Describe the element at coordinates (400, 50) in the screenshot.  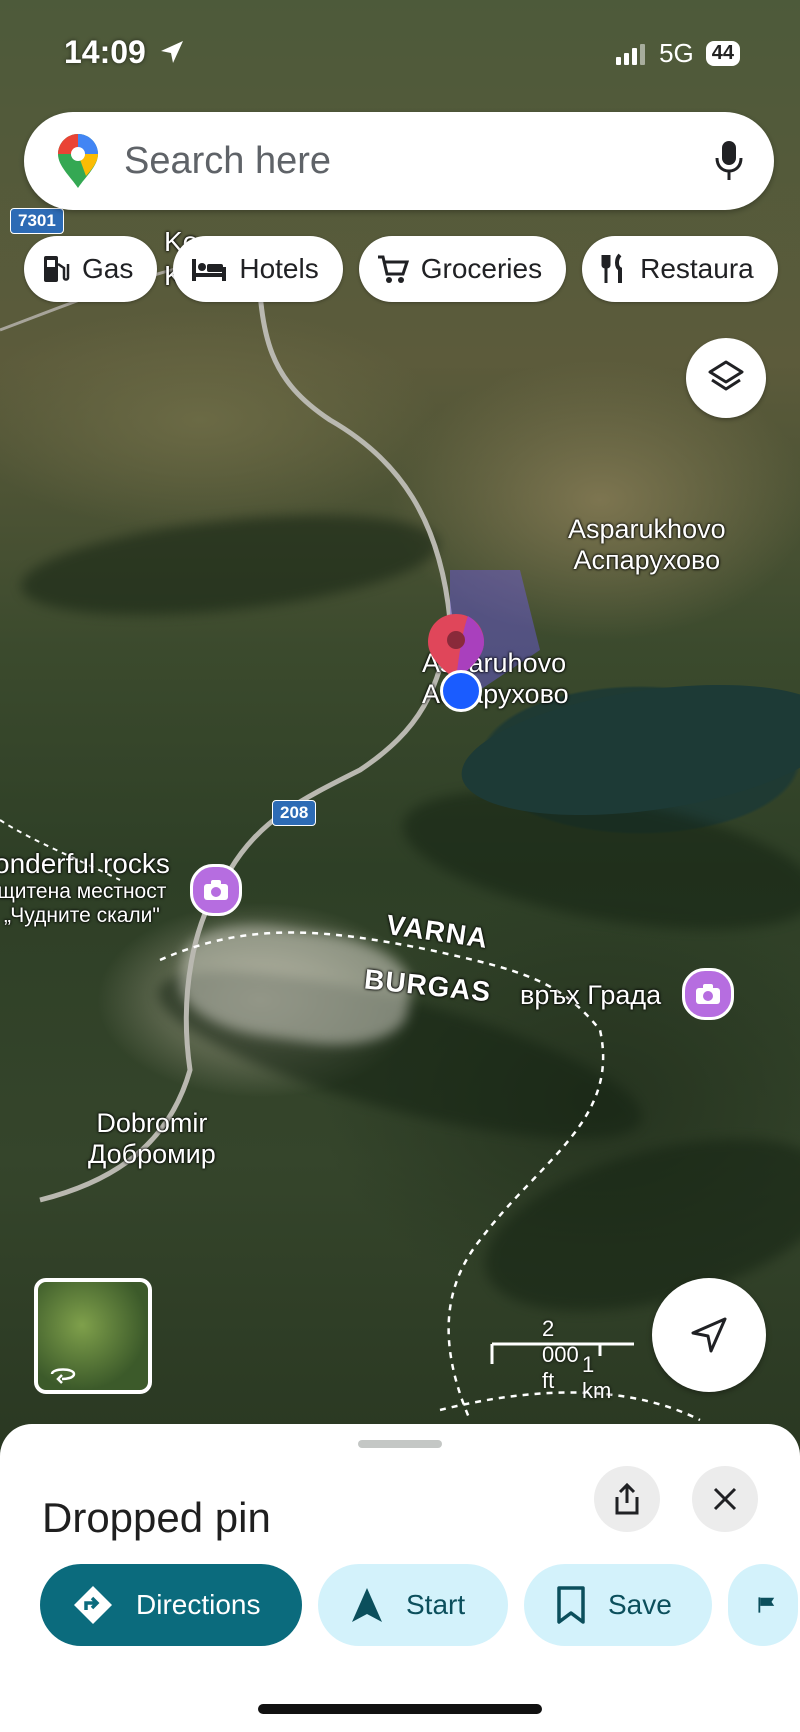
I see `status-bar: 14:09 5G 44` at that location.